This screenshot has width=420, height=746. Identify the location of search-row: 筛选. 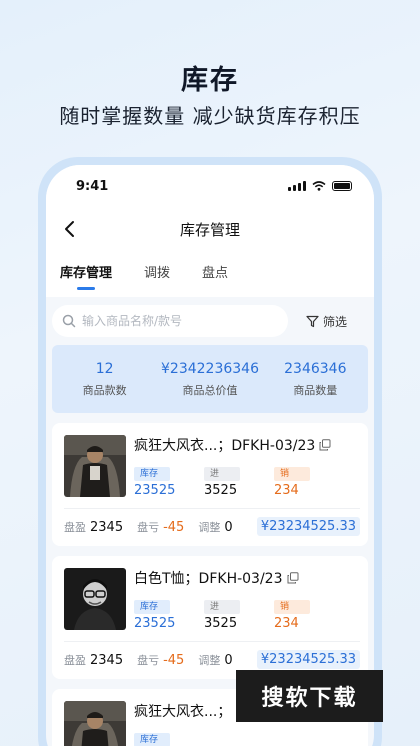
(210, 321).